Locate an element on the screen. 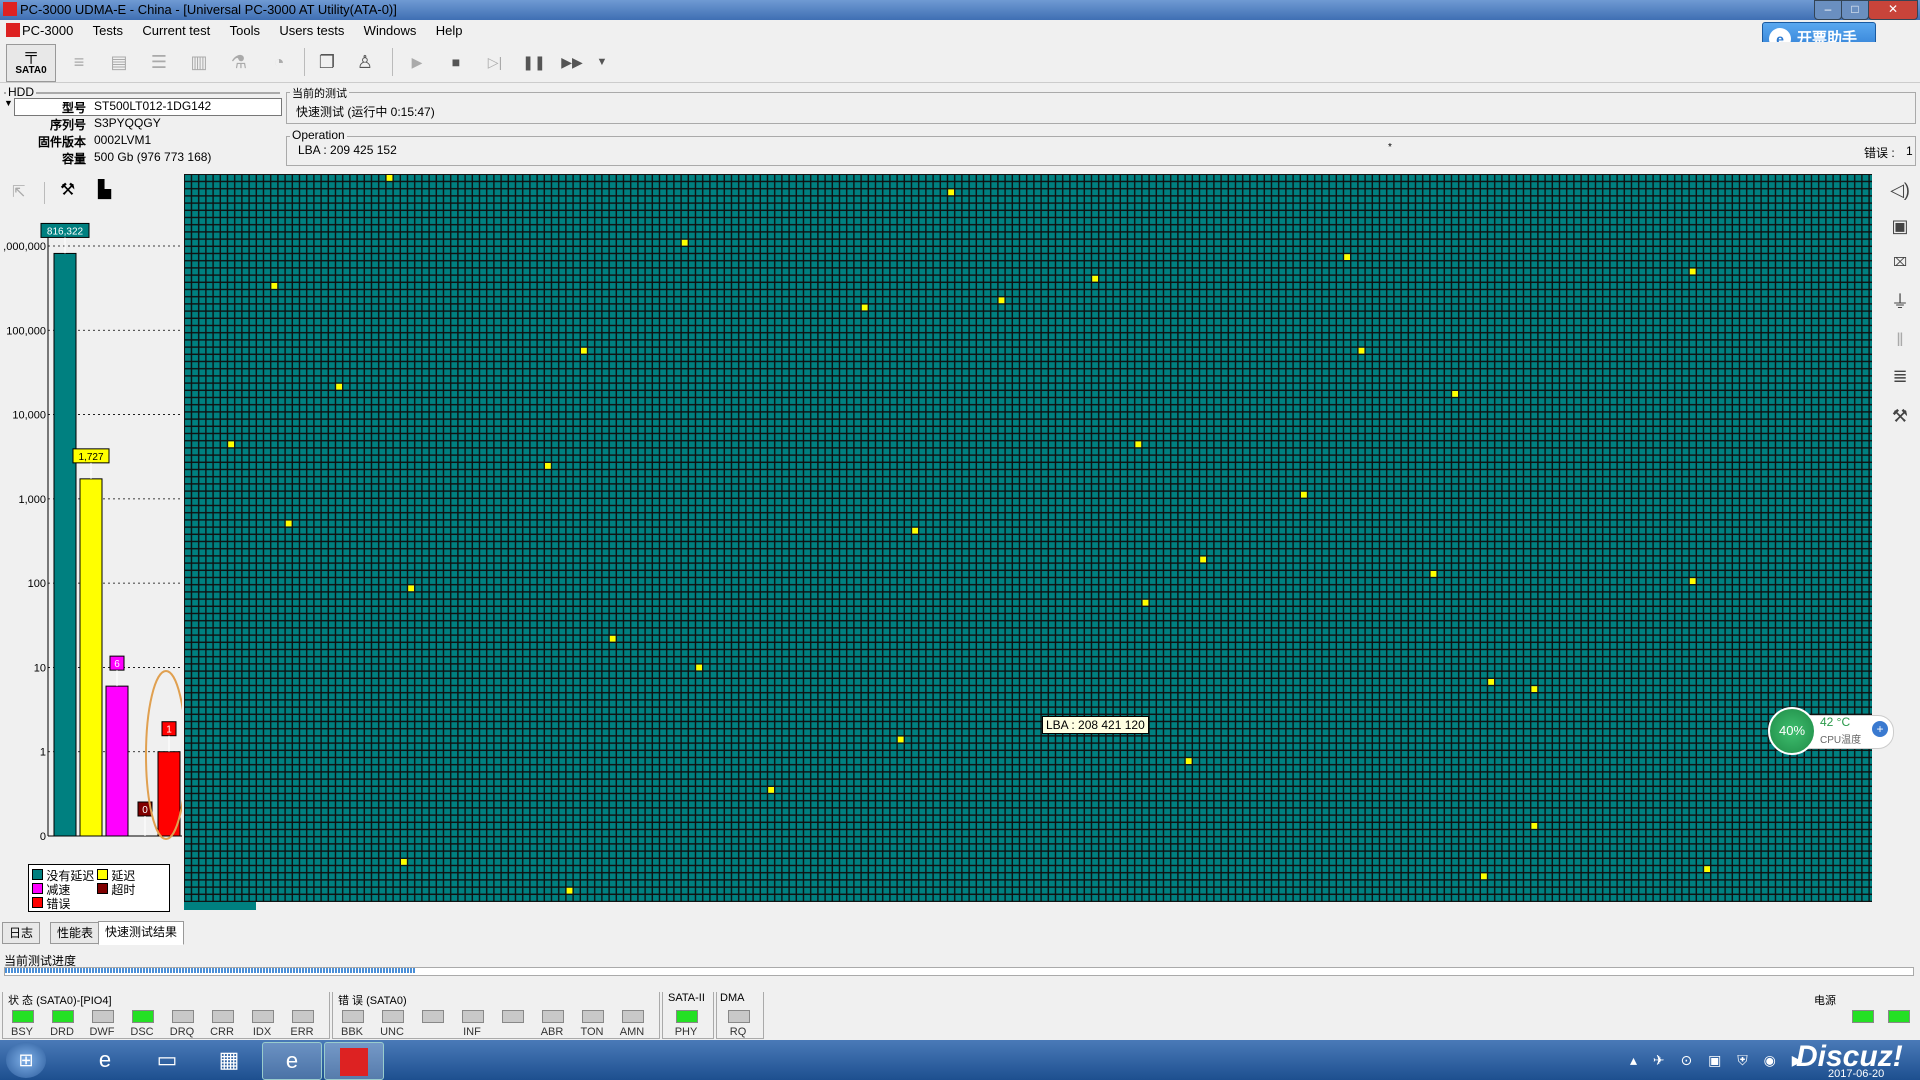 The height and width of the screenshot is (1080, 1920). bar-chart-icon: ▥ is located at coordinates (199, 62).